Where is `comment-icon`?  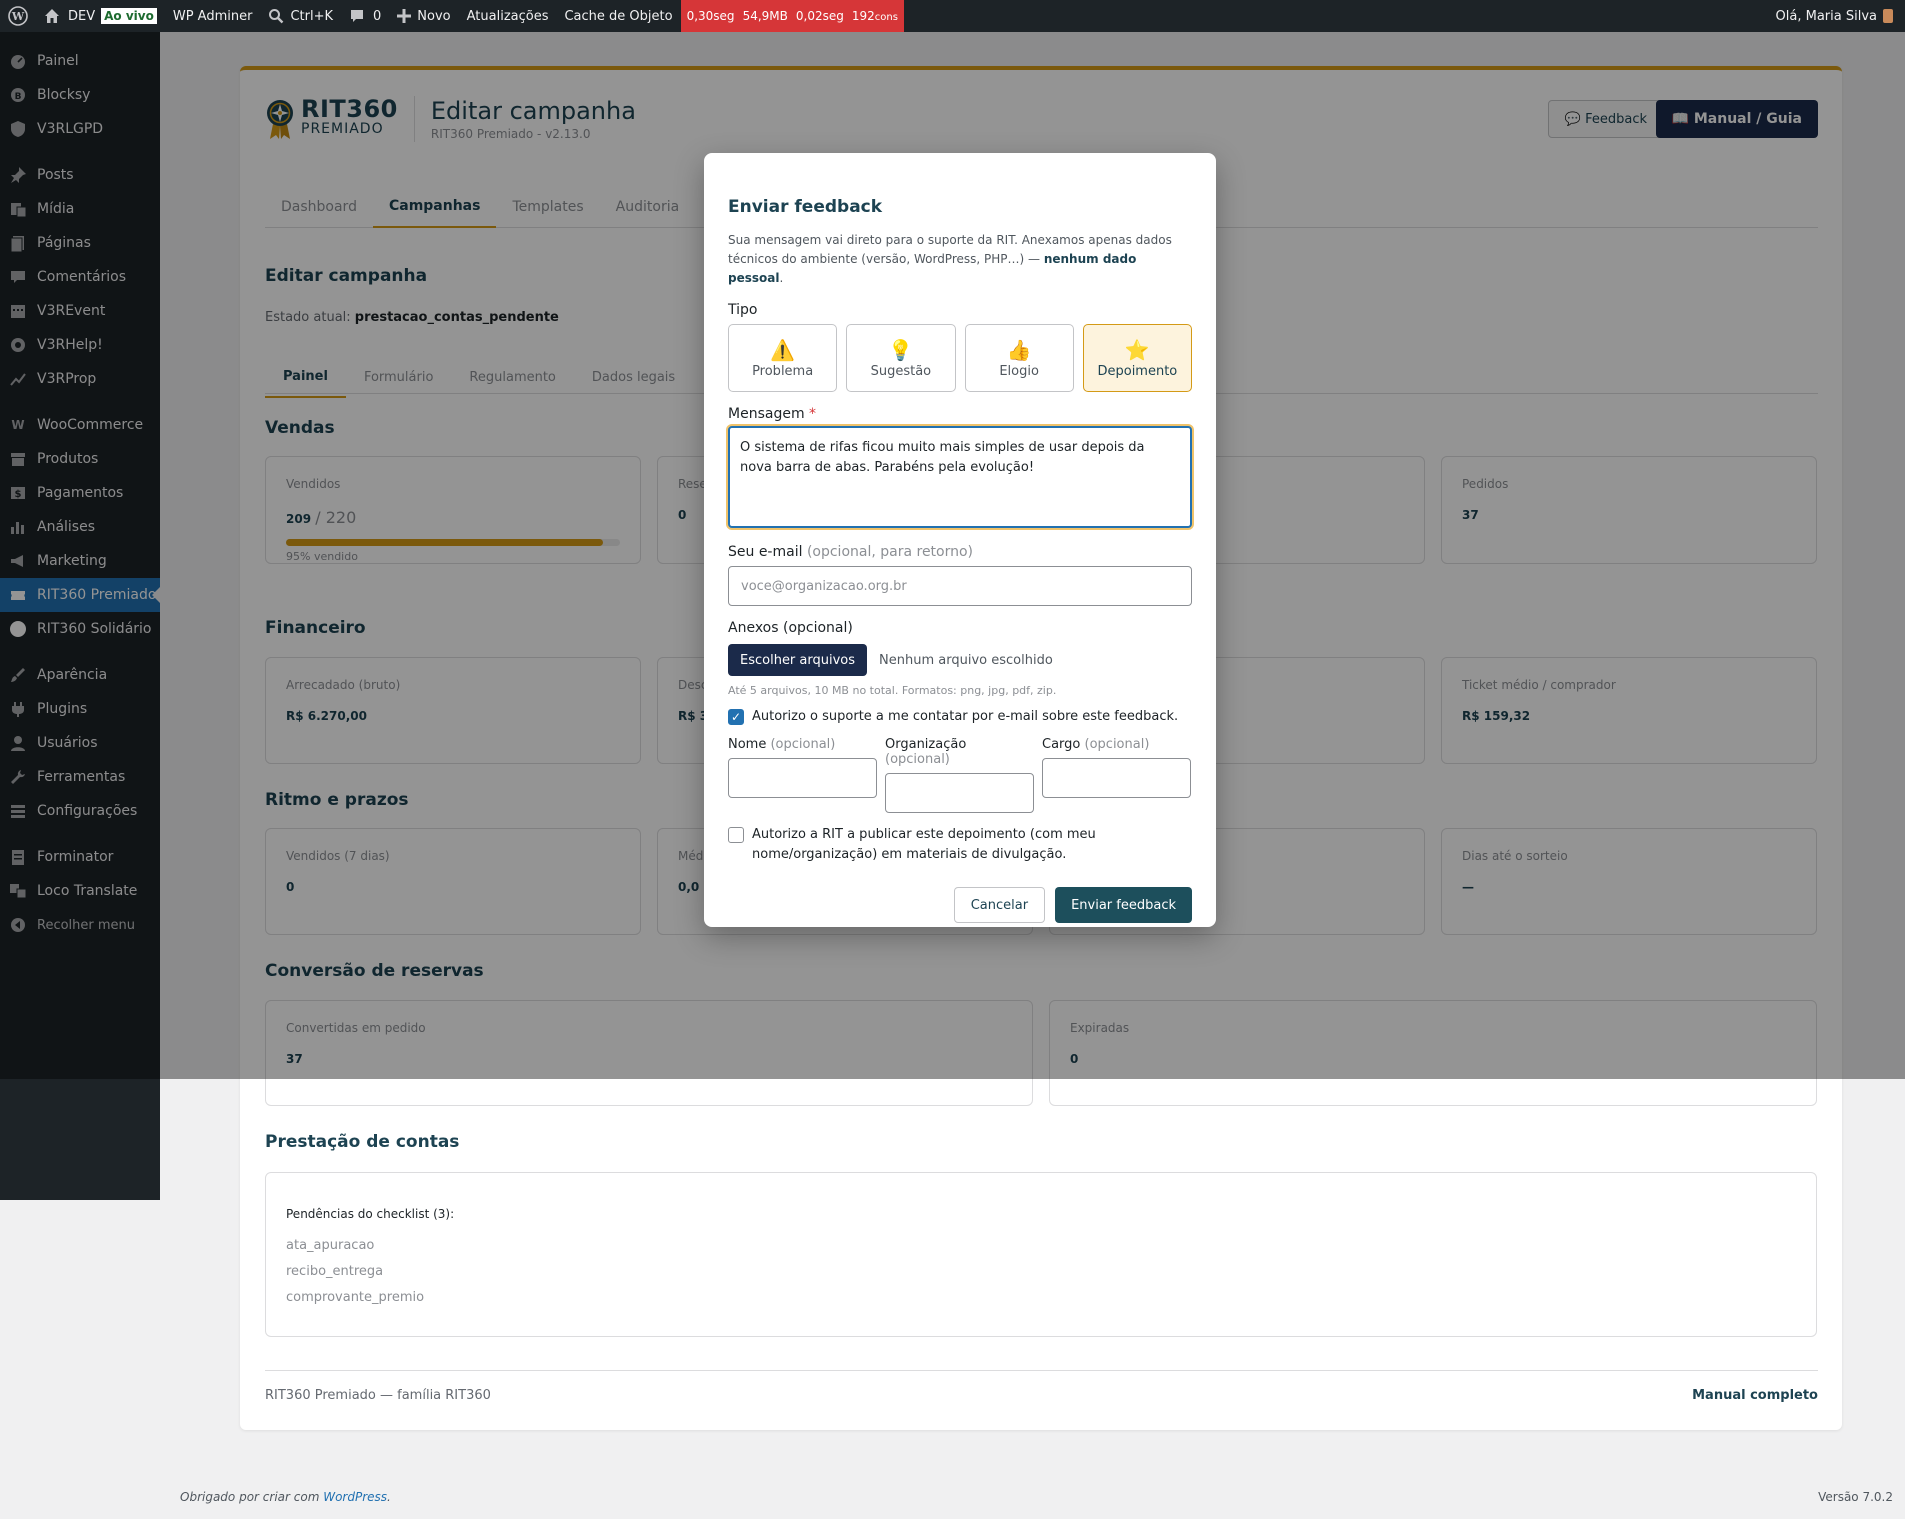
comment-icon is located at coordinates (357, 16).